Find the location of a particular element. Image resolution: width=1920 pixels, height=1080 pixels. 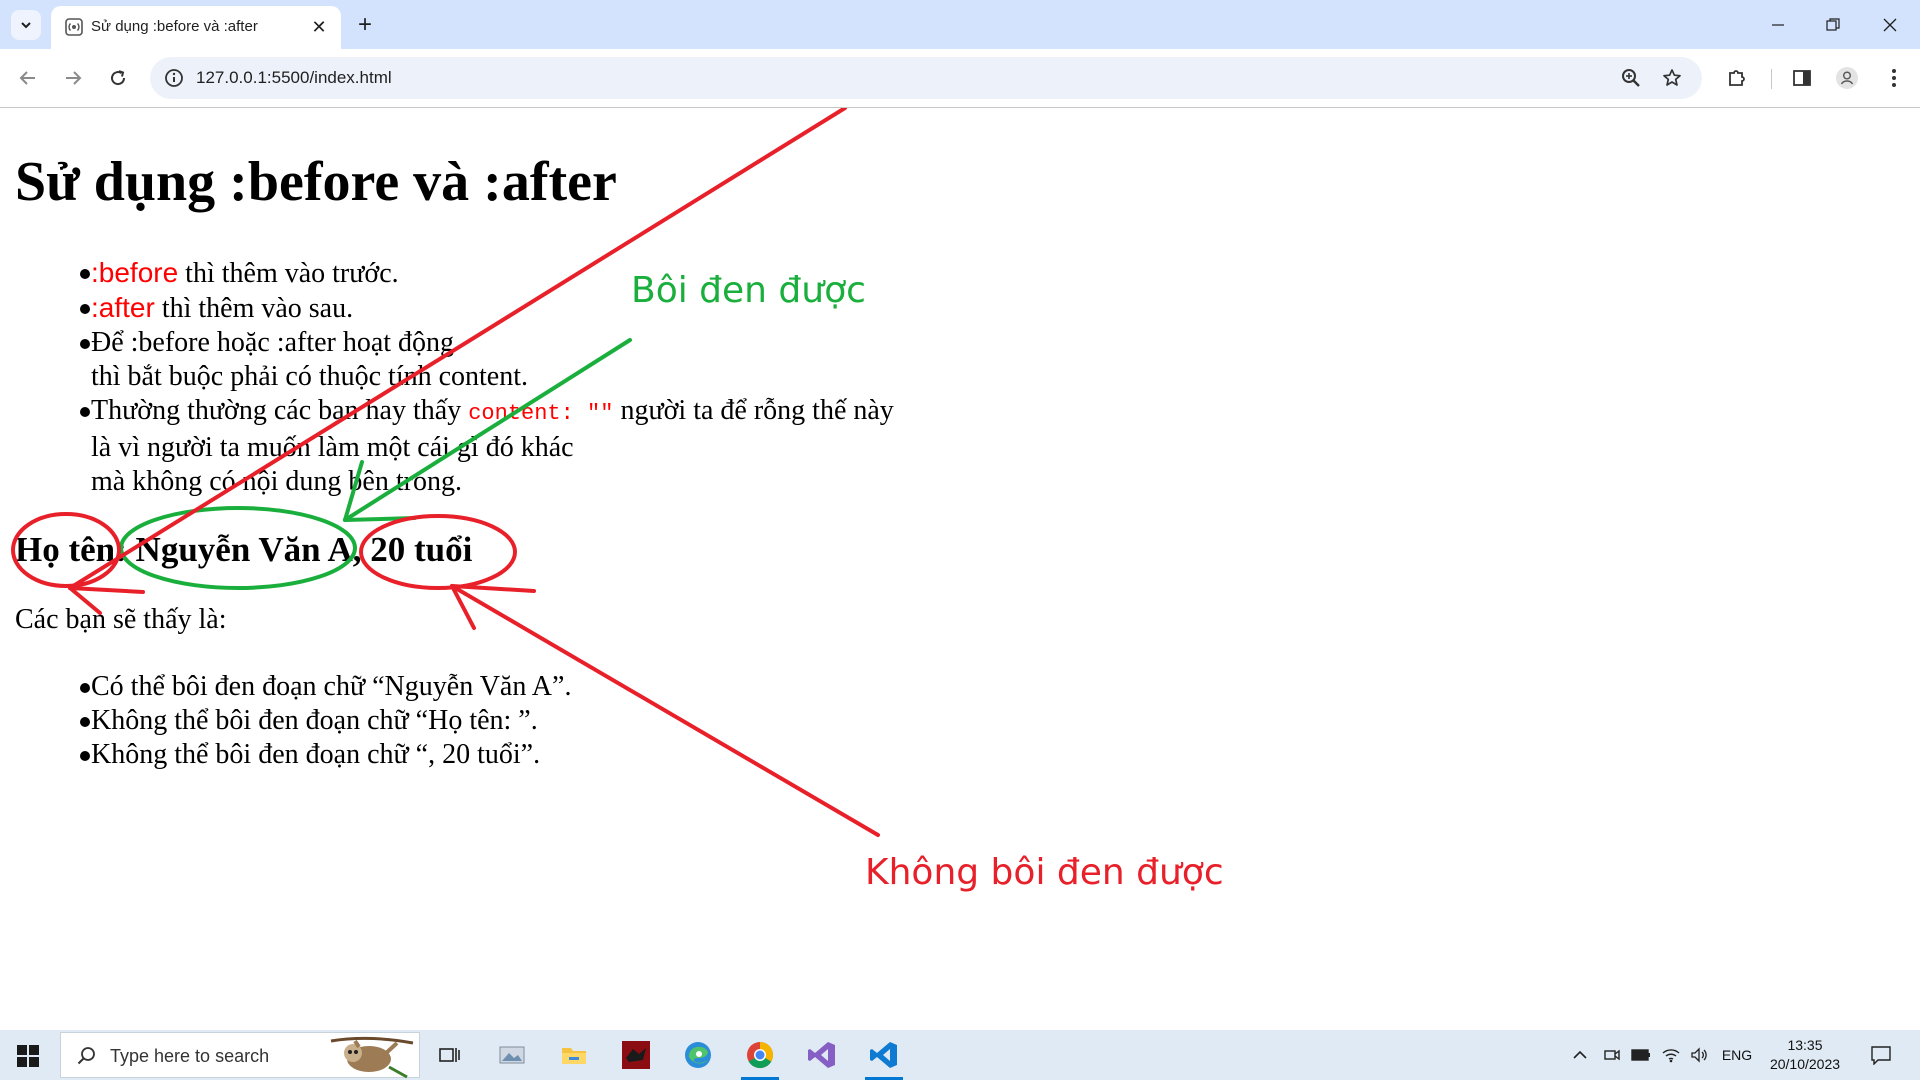

taskbar-app-red is located at coordinates (636, 1055).